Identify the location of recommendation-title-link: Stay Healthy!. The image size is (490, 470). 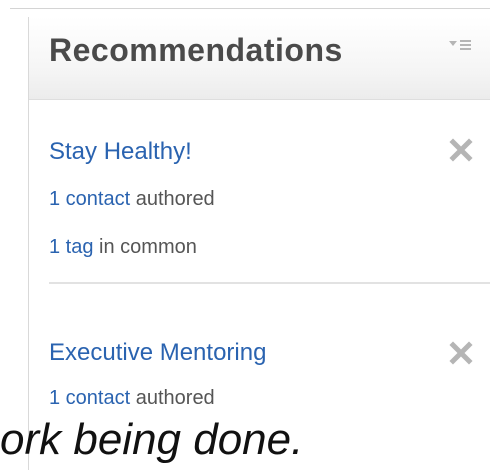
(120, 152).